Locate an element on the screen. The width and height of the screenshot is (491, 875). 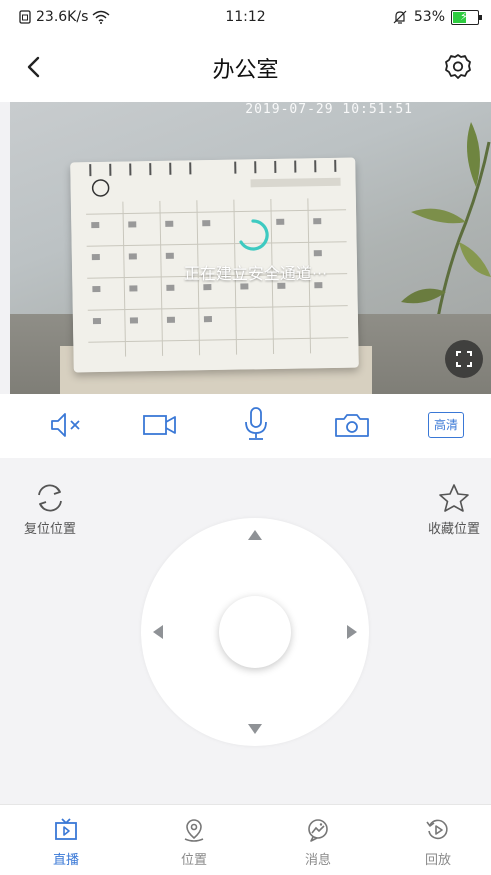
status-bar: 23.6K/s 11:12 53% ⚡ is located at coordinates (245, 17).